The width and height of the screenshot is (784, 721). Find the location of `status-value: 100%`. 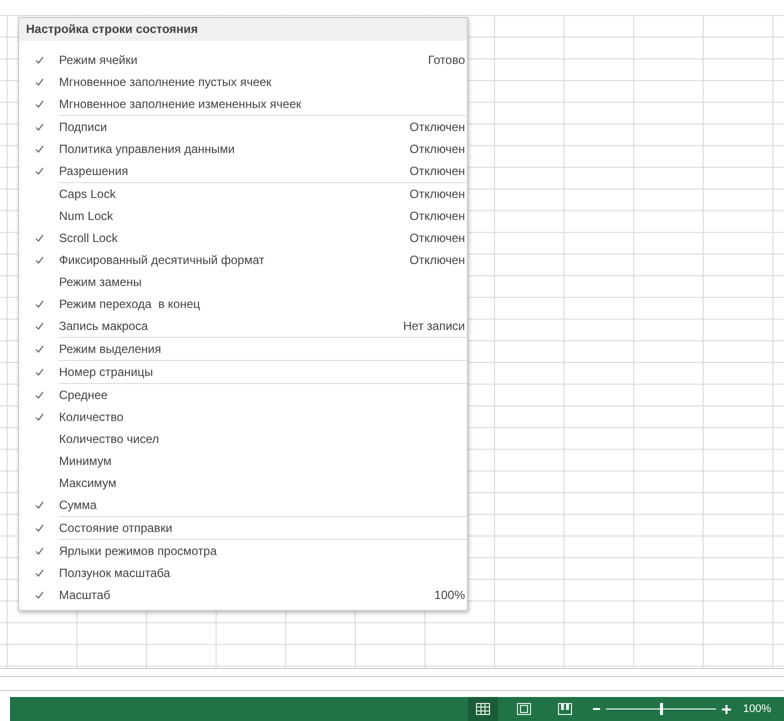

status-value: 100% is located at coordinates (450, 595).